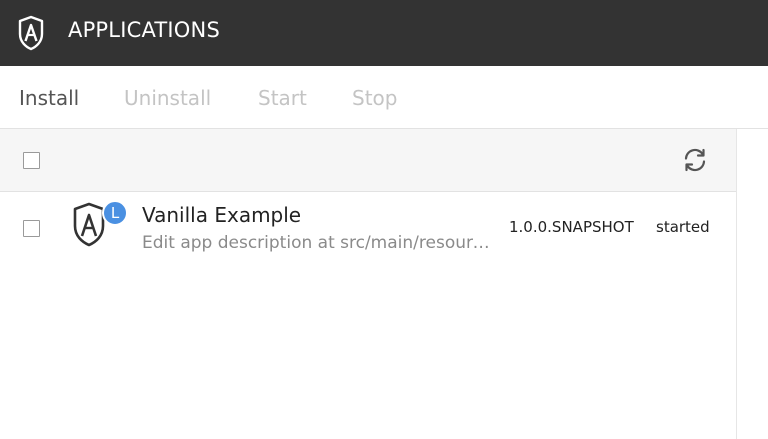 The image size is (768, 439). What do you see at coordinates (31, 160) in the screenshot?
I see `select-all-checkbox` at bounding box center [31, 160].